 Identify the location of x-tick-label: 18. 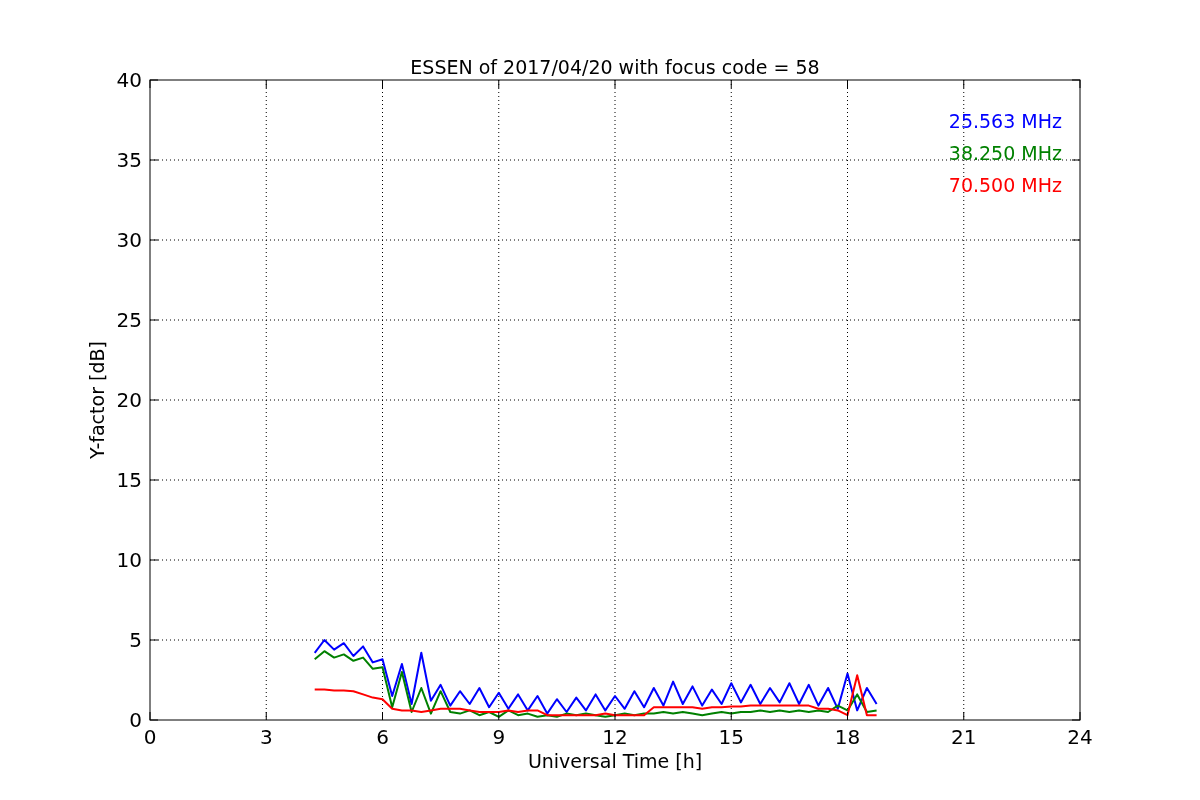
(847, 737).